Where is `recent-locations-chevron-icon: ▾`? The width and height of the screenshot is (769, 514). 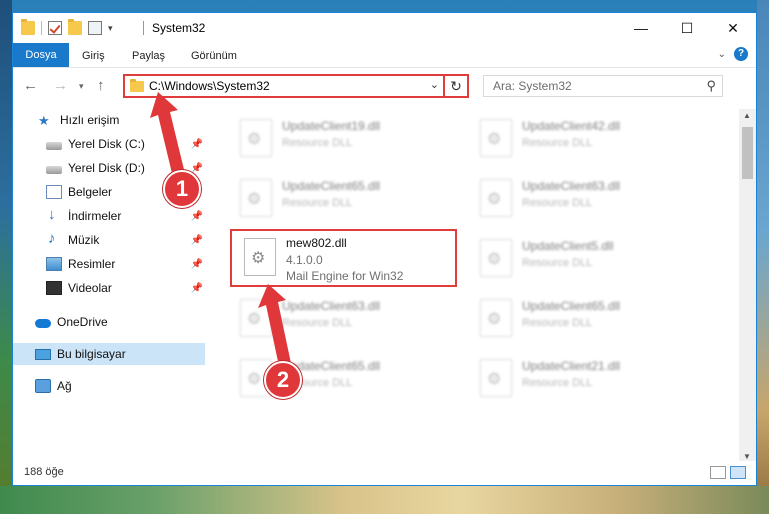 recent-locations-chevron-icon: ▾ is located at coordinates (81, 86).